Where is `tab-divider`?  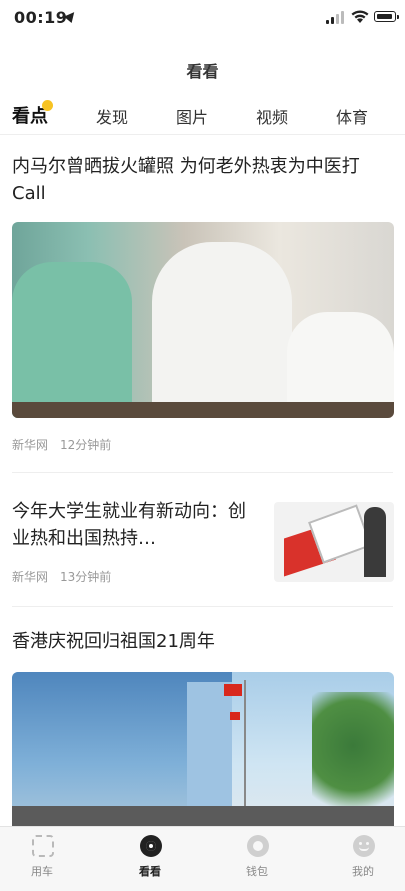
tab-divider is located at coordinates (202, 134).